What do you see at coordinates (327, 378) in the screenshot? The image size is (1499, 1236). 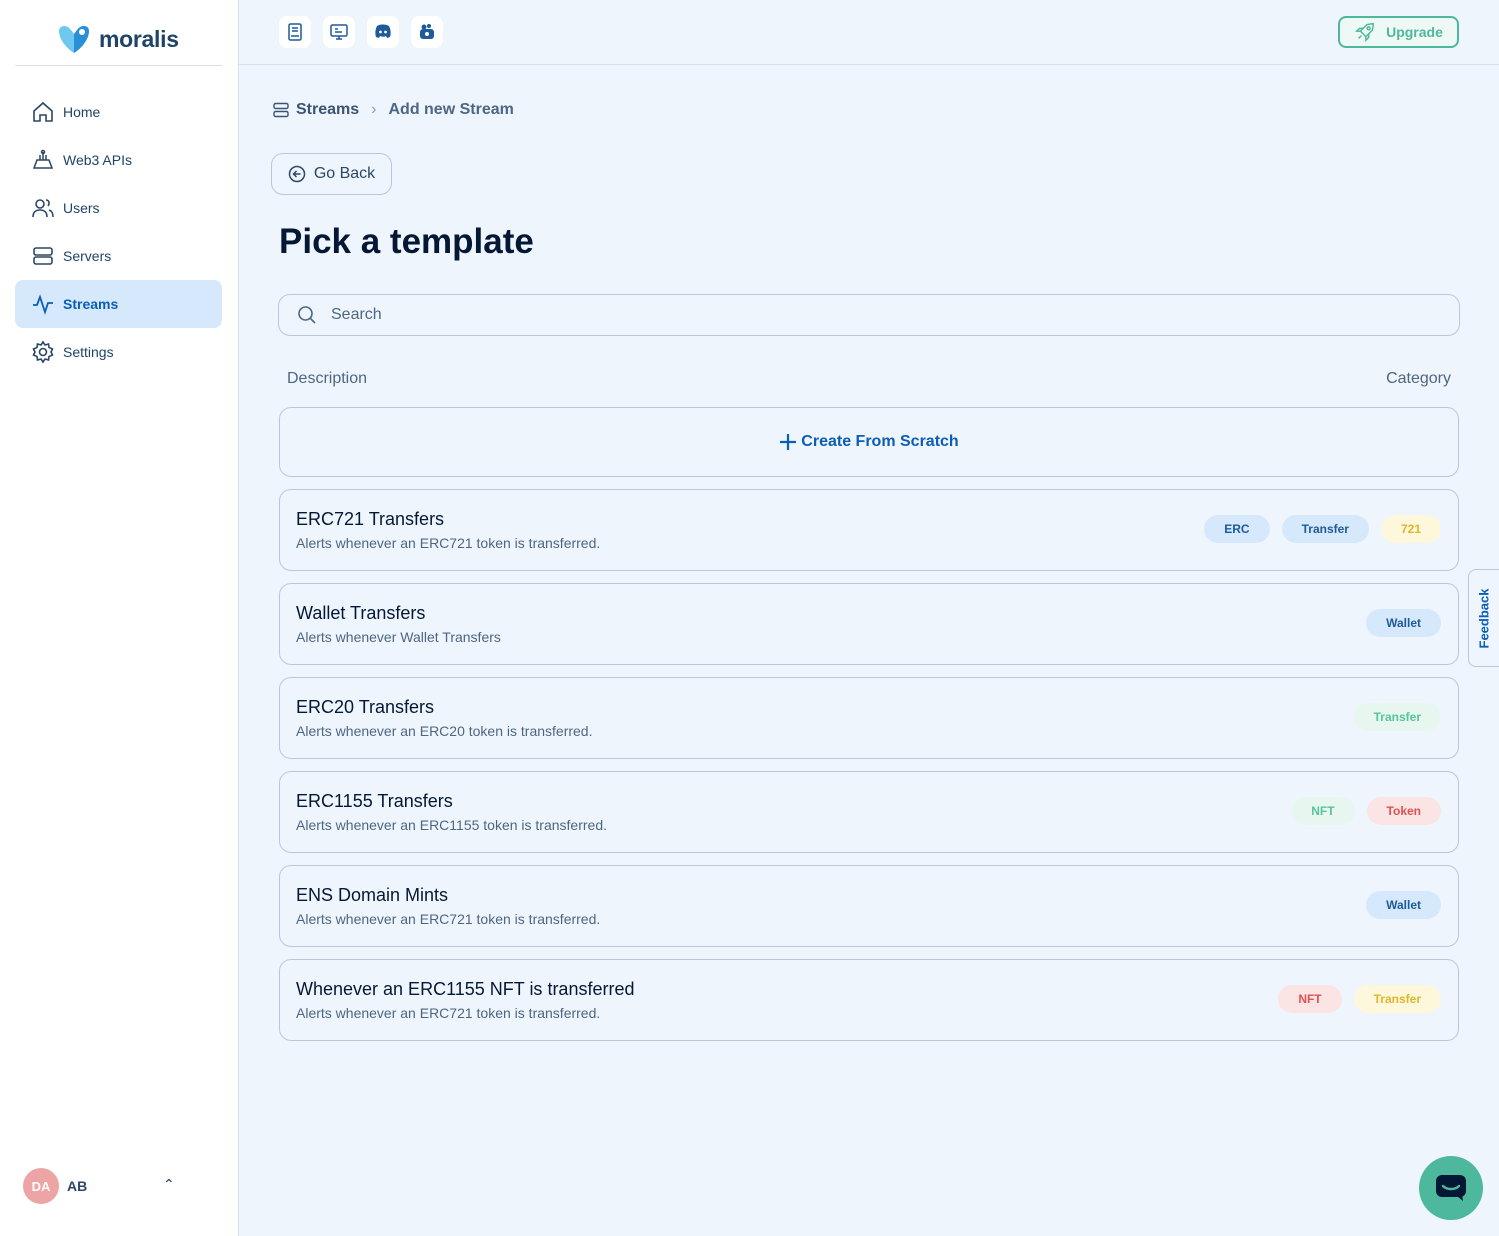 I see `column-header-description: Description` at bounding box center [327, 378].